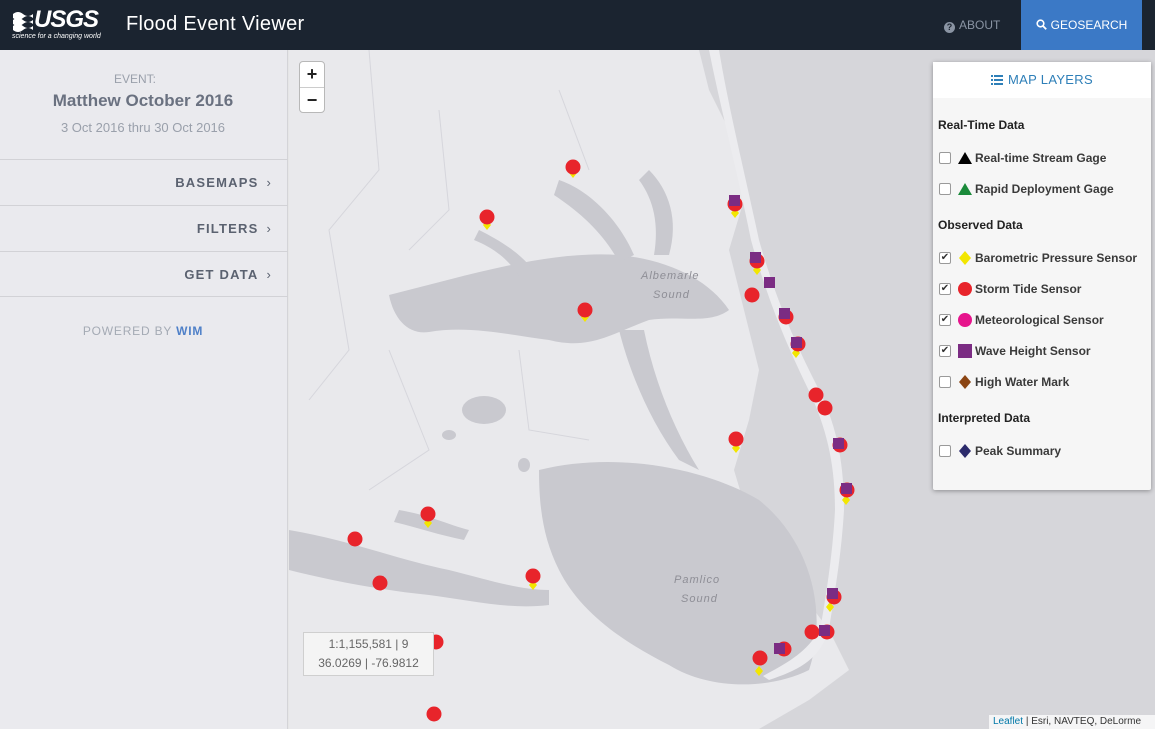  I want to click on sidebar-item-filters: FILTERS ›, so click(144, 228).